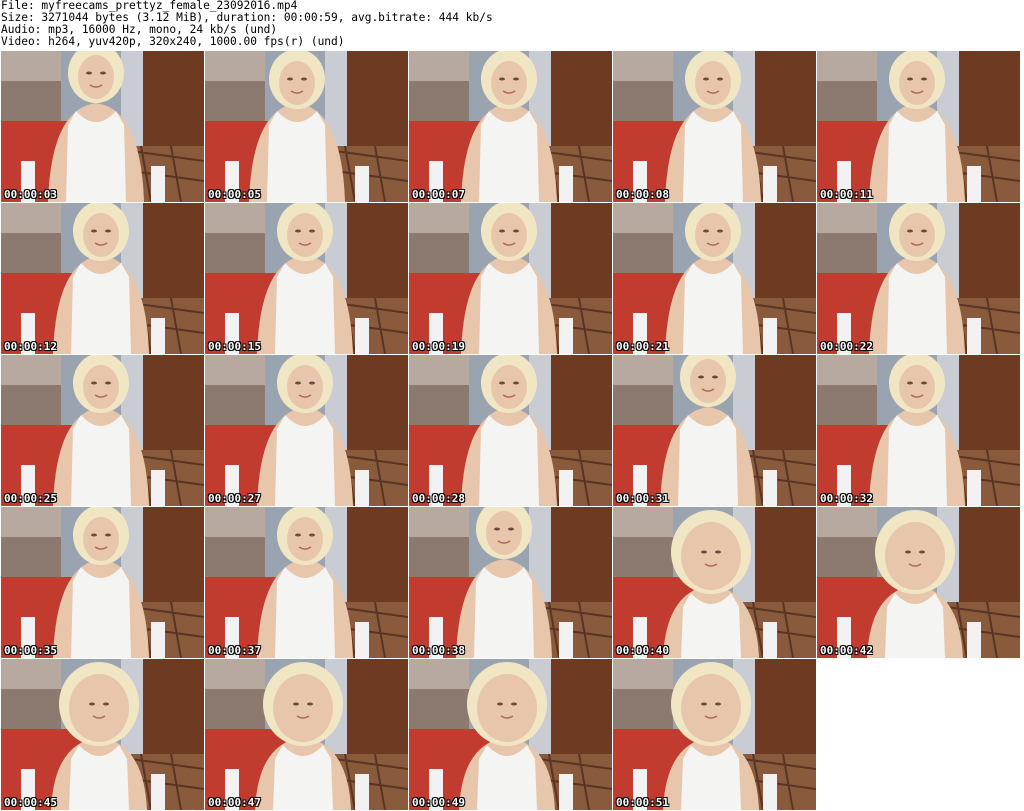  I want to click on video-thumbnail: 00:00:47, so click(306, 734).